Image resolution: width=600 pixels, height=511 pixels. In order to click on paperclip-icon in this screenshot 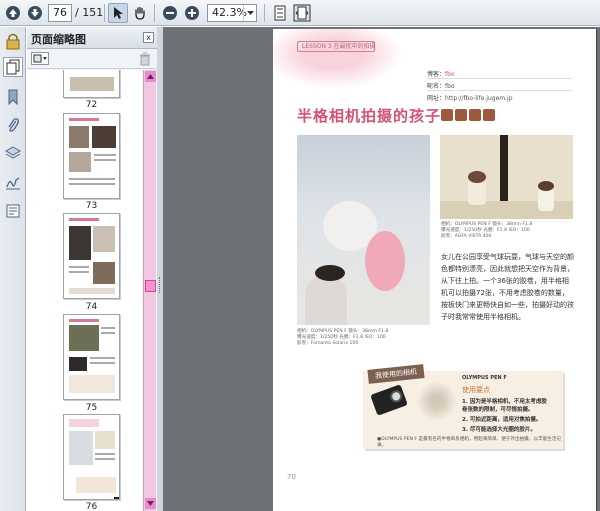, I will do `click(13, 125)`.